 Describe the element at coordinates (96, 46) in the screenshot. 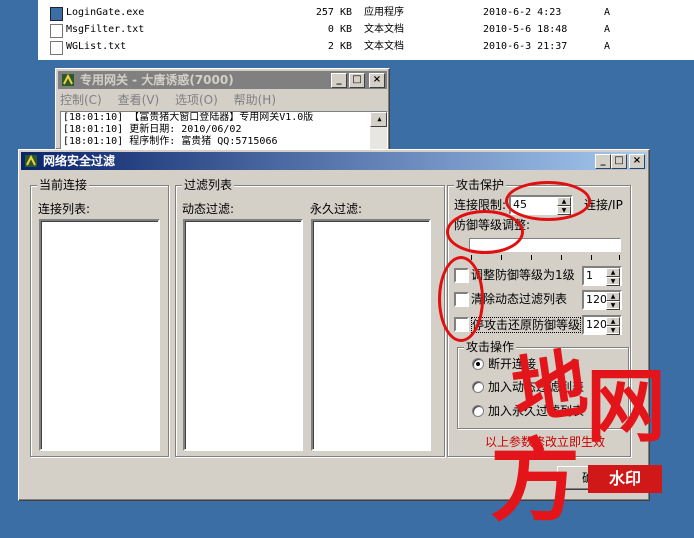

I see `file-name: WGList.txt` at that location.